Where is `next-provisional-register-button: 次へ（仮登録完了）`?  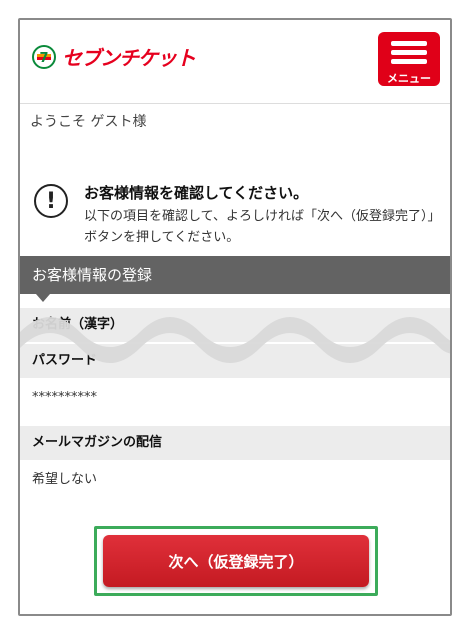 next-provisional-register-button: 次へ（仮登録完了） is located at coordinates (236, 561).